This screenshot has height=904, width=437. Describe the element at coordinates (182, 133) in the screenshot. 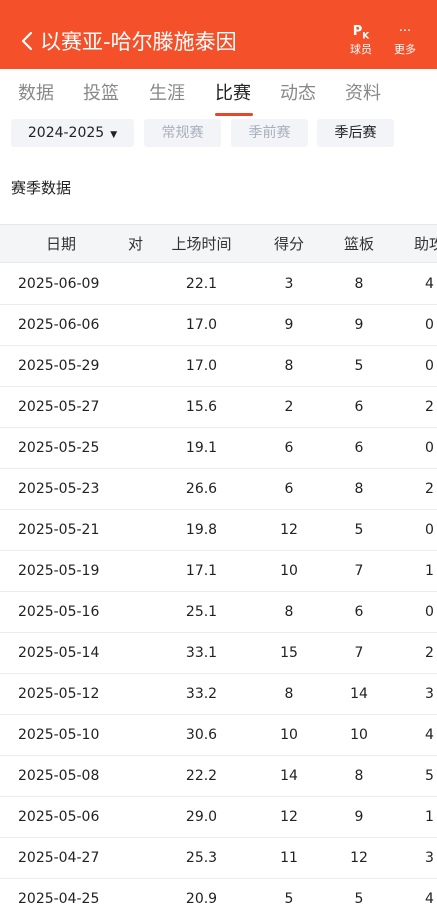

I see `regular-season-chip: 常规赛` at that location.